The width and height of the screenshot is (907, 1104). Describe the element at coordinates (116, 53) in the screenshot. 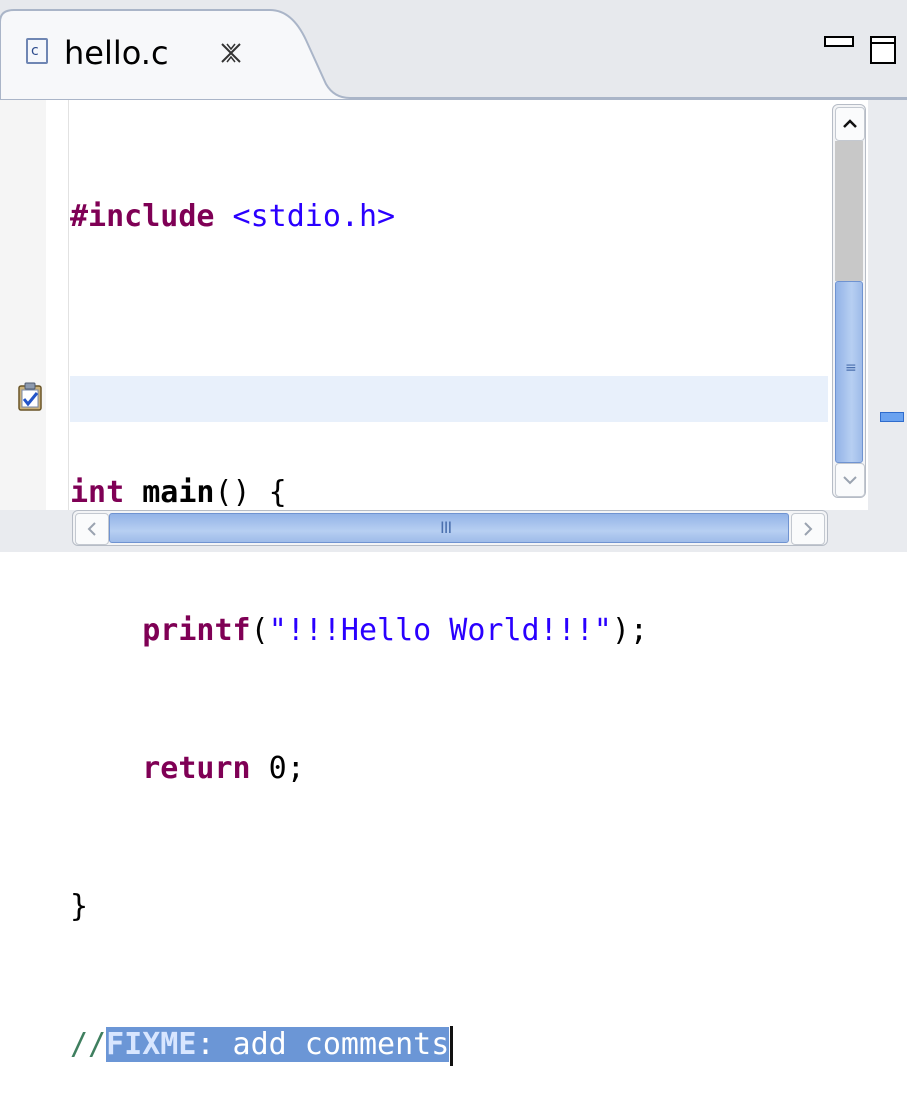

I see `tab-title: hello.c` at that location.